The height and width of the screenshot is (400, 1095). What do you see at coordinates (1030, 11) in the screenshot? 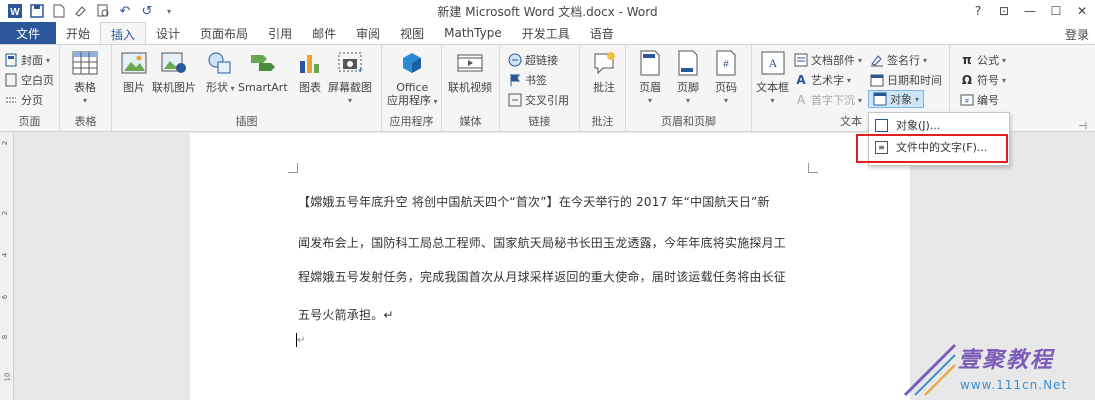
I see `minimize-button: —` at bounding box center [1030, 11].